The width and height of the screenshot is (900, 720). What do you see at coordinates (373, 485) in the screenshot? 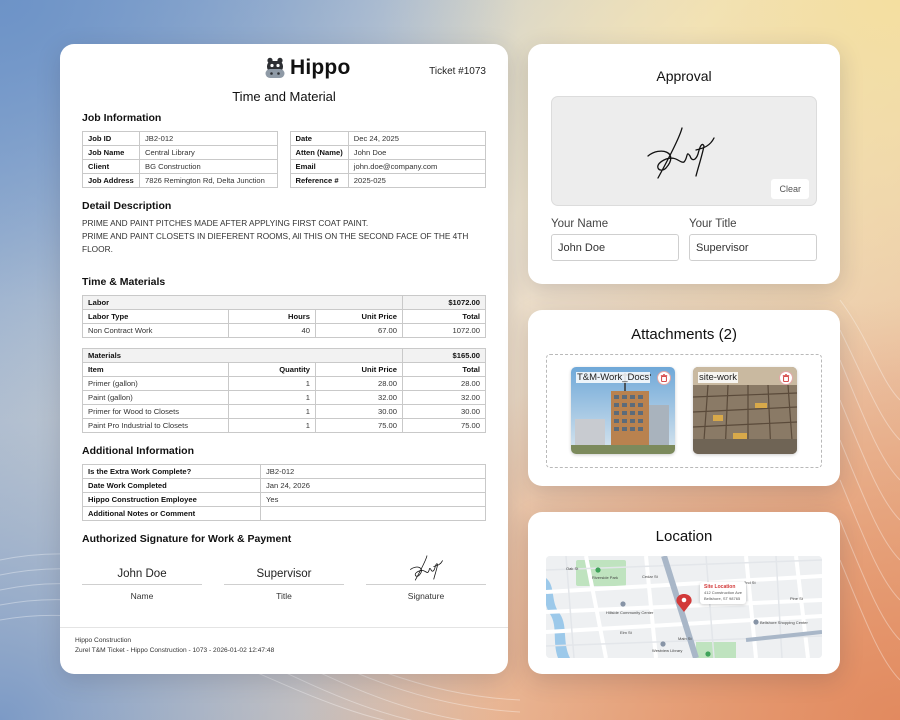
I see `table-cell: Jan 24, 2026` at bounding box center [373, 485].